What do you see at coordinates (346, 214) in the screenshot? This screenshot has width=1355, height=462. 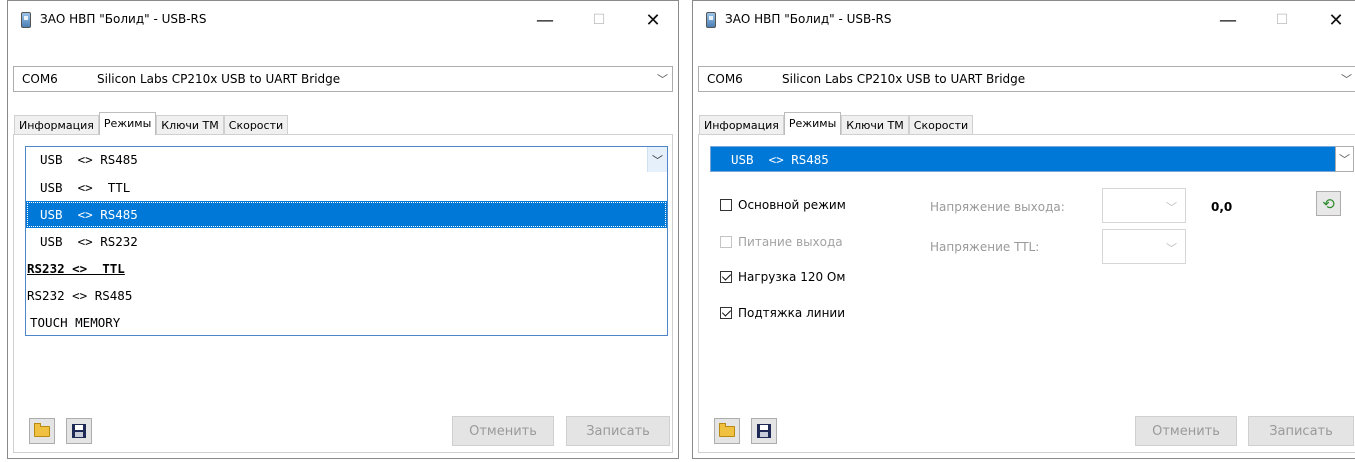 I see `mode-option-usb-rs485: USB <> RS485` at bounding box center [346, 214].